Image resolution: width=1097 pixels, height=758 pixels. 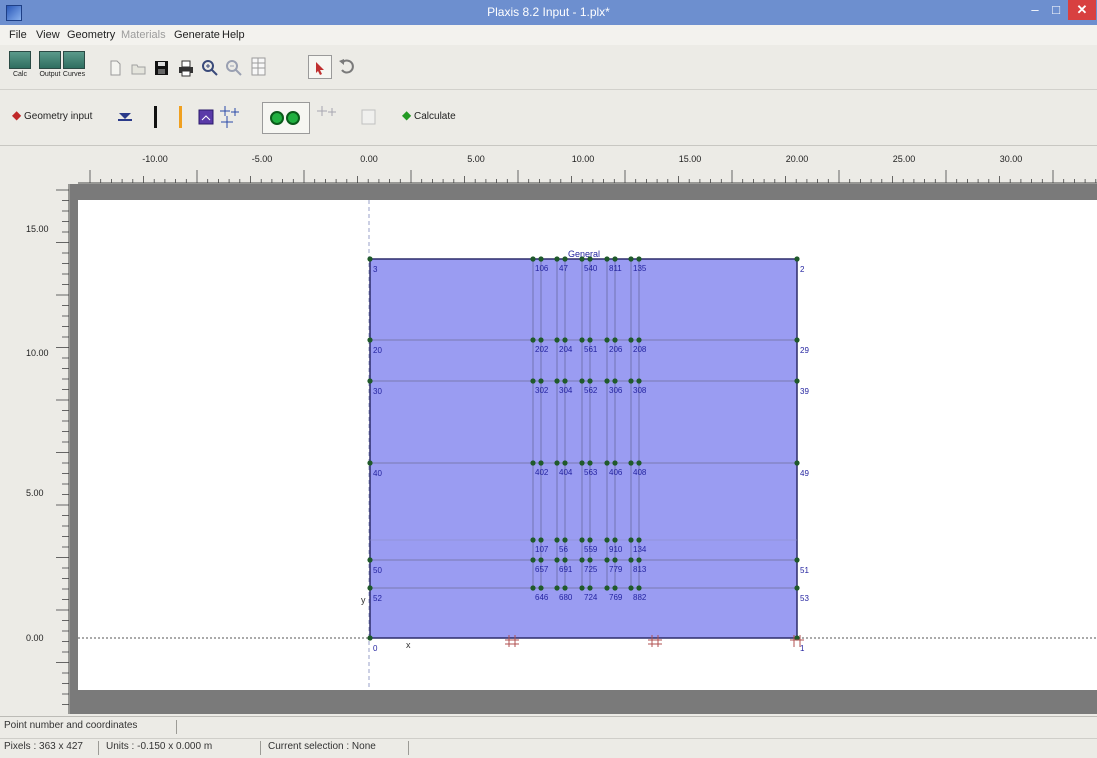 I want to click on close-button: ✕, so click(x=1082, y=10).